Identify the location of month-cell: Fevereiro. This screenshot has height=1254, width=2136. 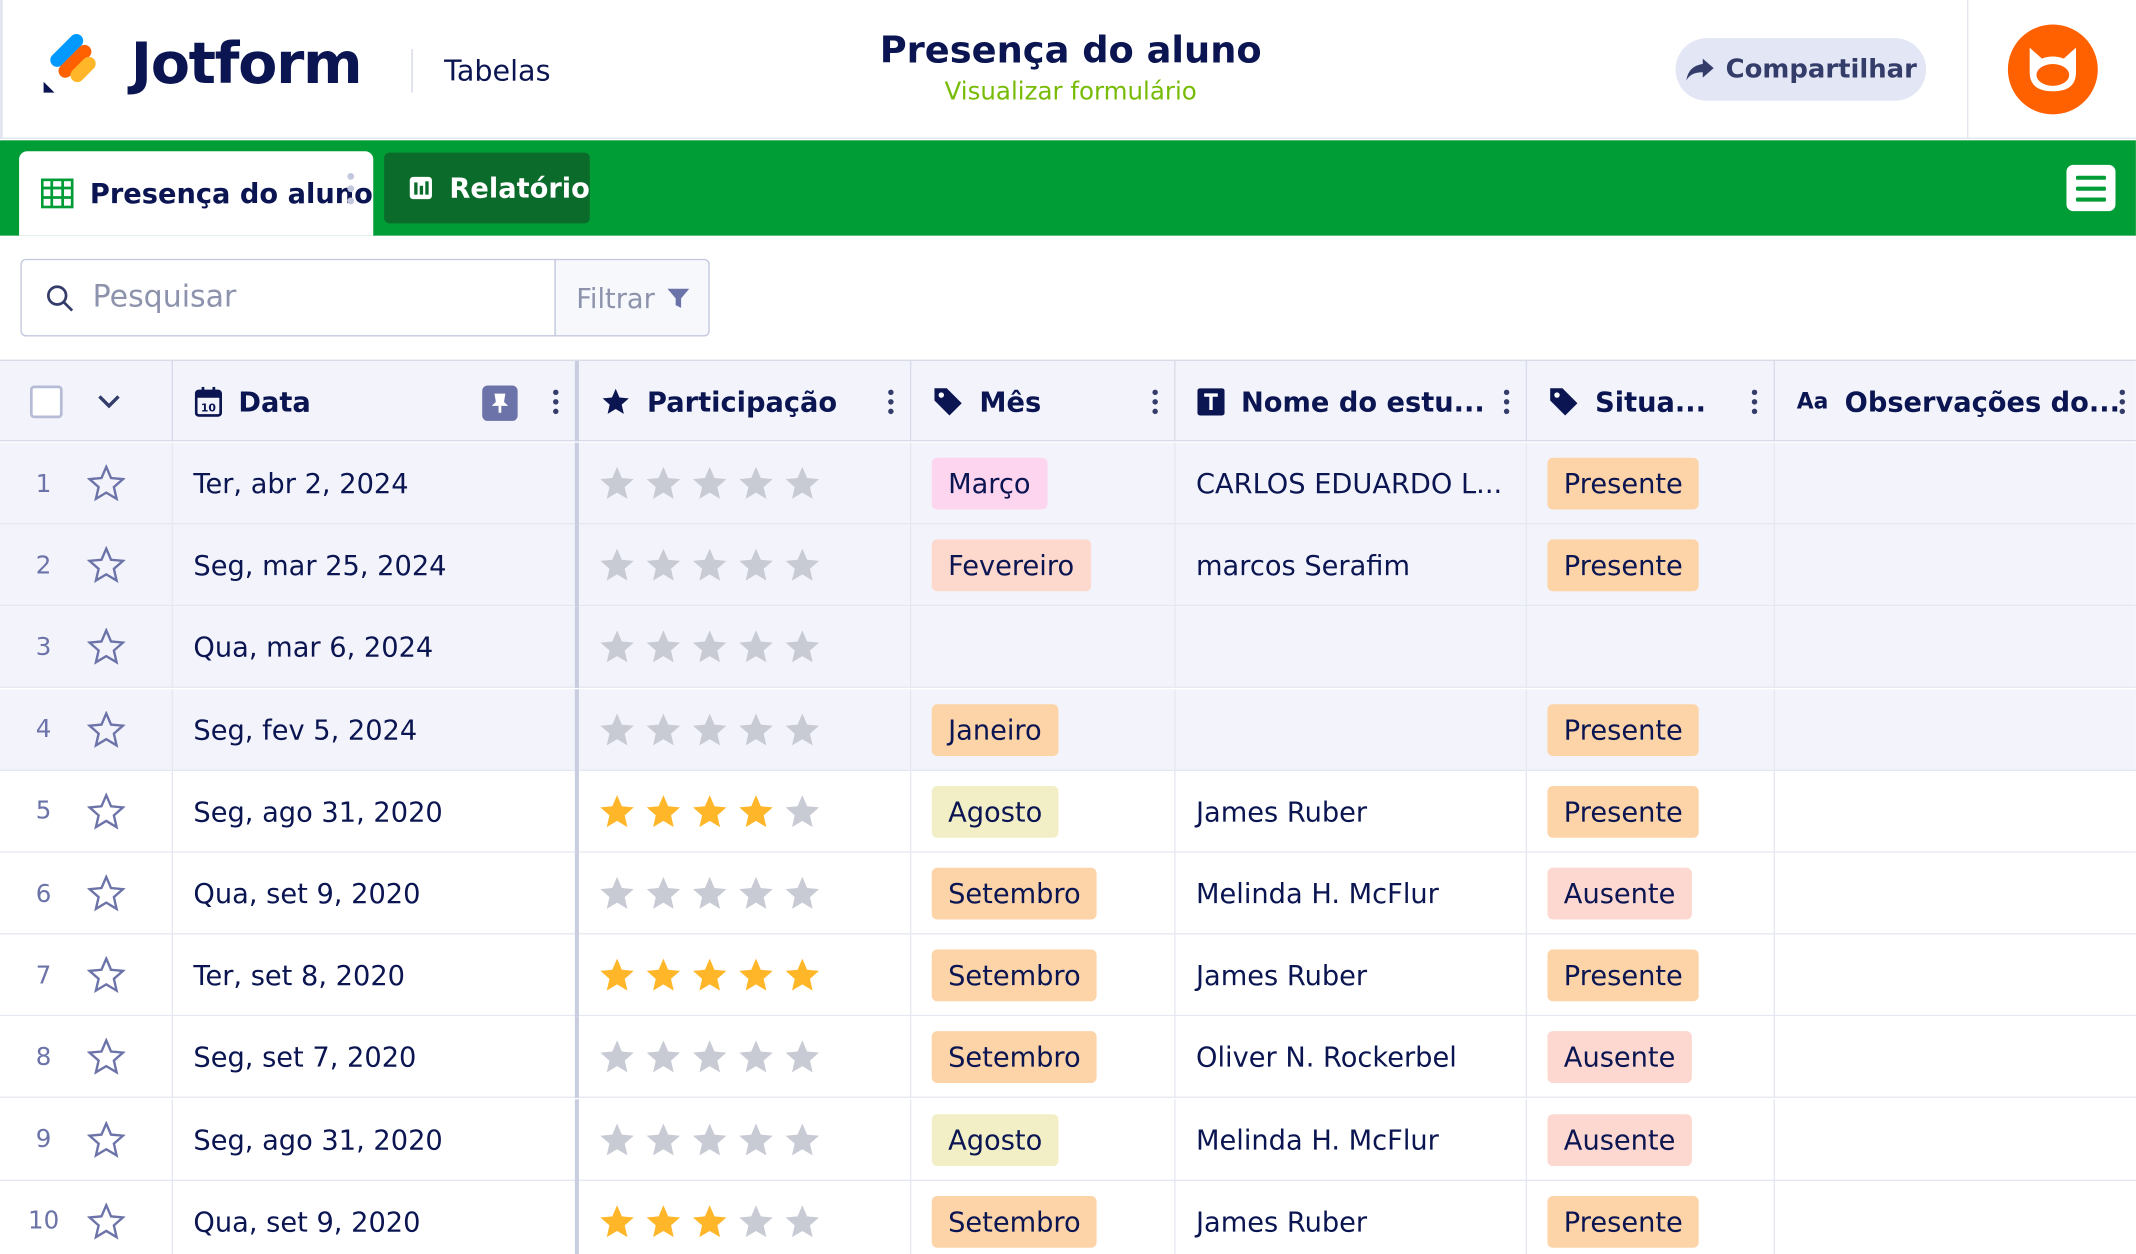
(1043, 565).